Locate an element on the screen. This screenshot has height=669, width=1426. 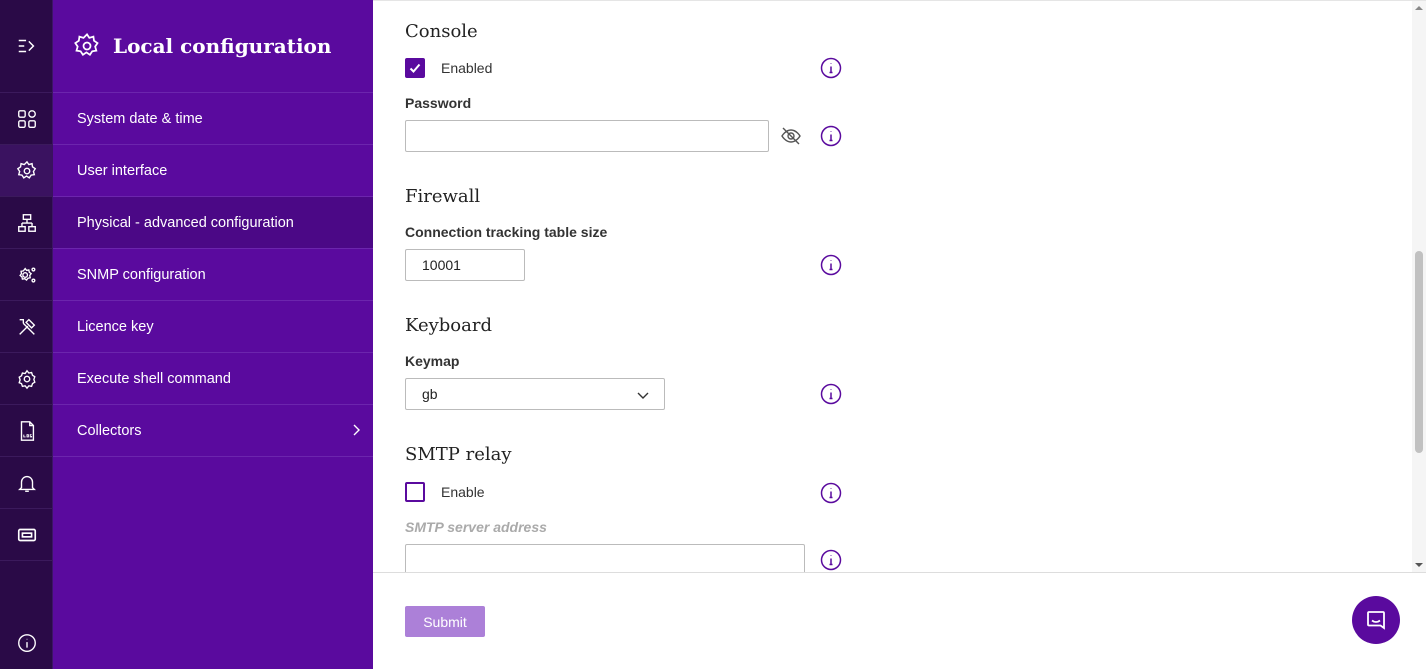
bell-icon is located at coordinates (26, 483).